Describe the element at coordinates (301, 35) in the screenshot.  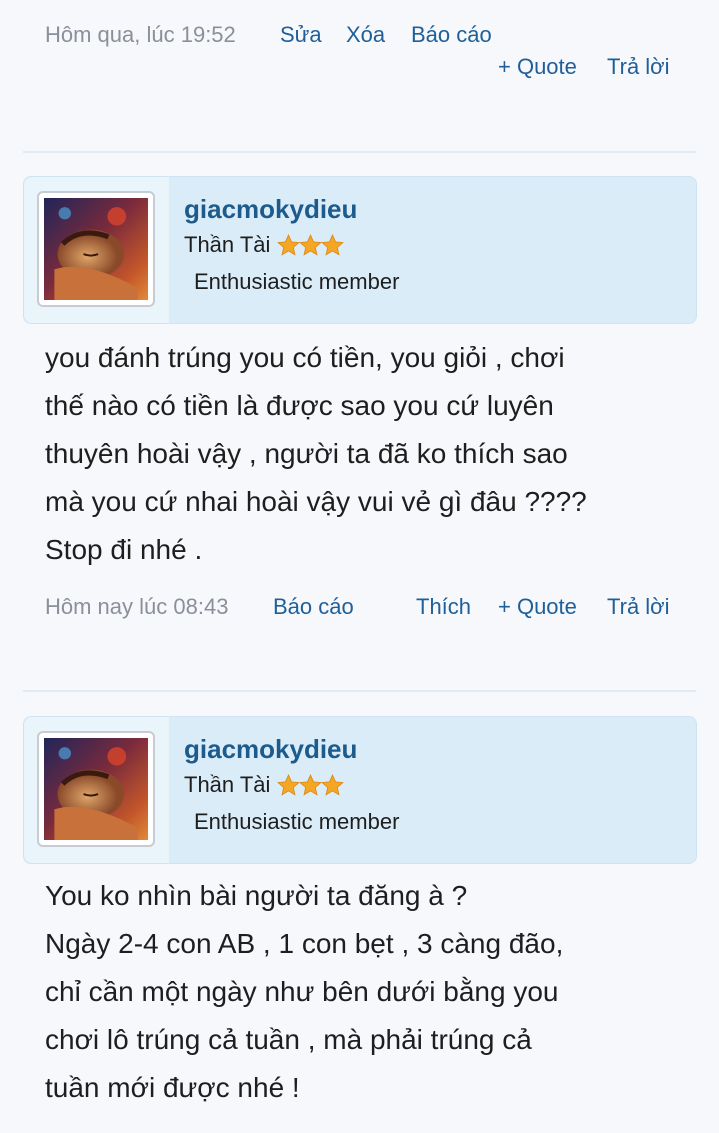
I see `edit-link: Sửa` at that location.